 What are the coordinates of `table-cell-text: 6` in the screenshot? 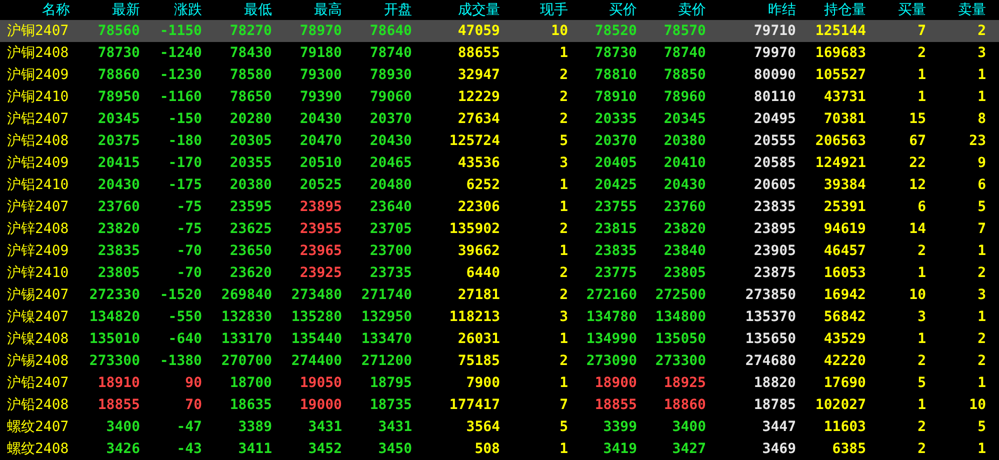 It's located at (981, 185).